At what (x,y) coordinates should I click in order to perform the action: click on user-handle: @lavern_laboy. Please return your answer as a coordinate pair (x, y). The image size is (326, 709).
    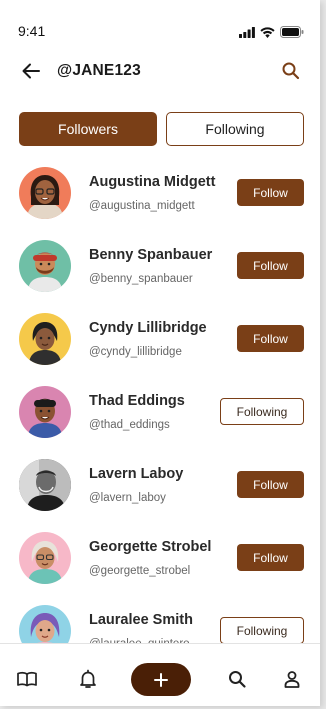
    Looking at the image, I should click on (127, 498).